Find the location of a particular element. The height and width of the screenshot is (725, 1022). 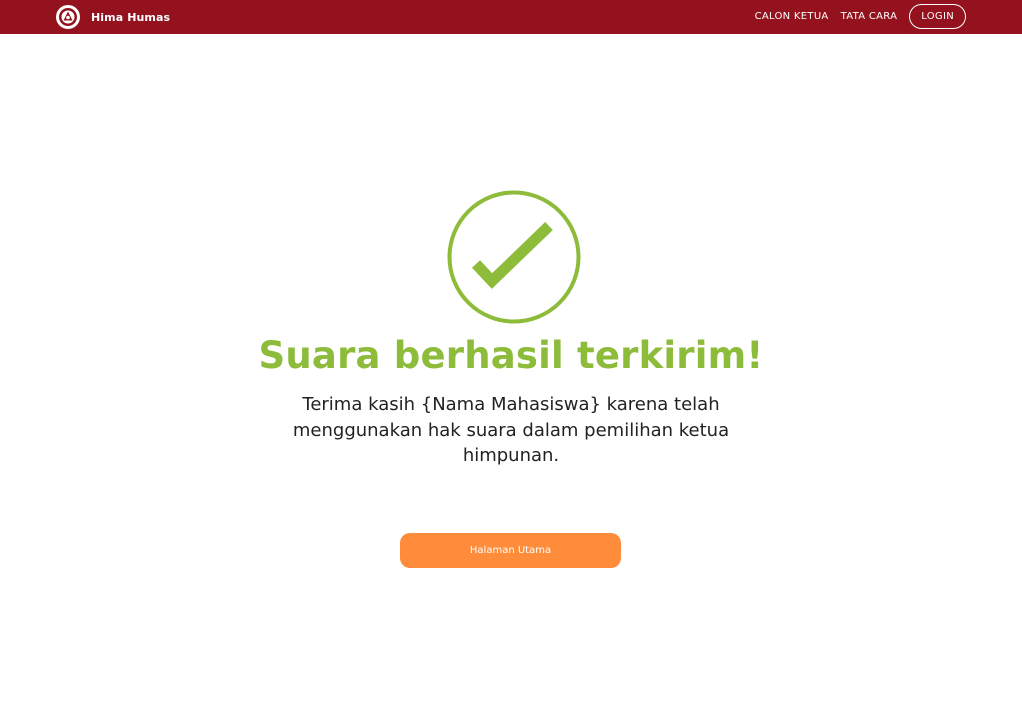

nav-link-calon-ketua: CALON KETUA is located at coordinates (792, 16).